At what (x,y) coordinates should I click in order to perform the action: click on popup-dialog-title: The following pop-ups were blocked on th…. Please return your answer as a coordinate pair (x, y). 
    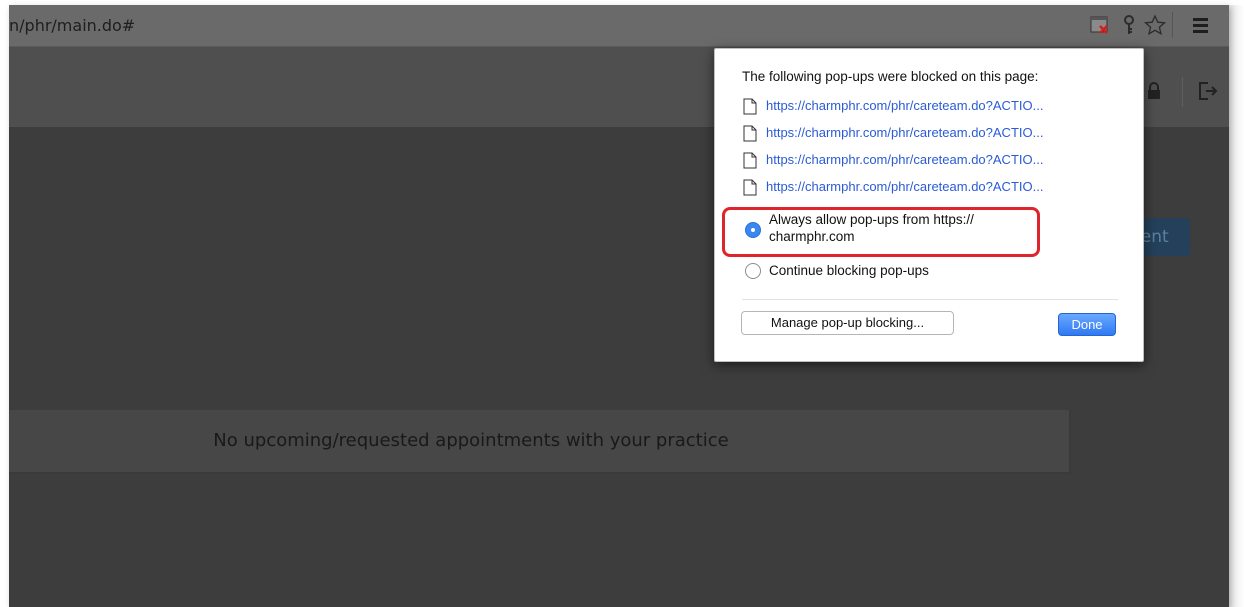
    Looking at the image, I should click on (890, 76).